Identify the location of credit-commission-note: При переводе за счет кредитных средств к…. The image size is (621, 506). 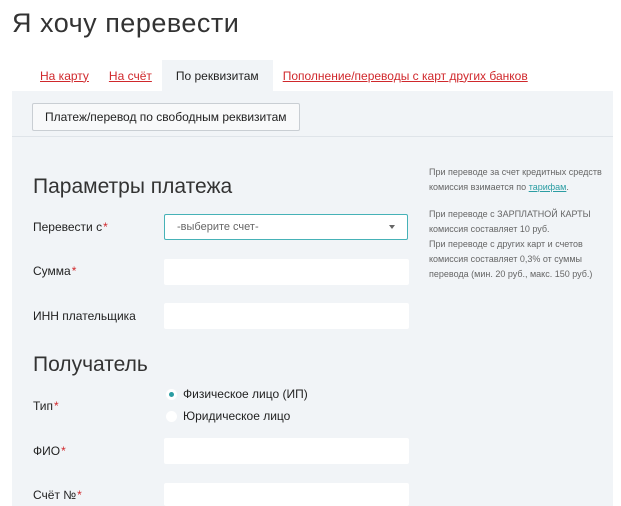
(519, 180).